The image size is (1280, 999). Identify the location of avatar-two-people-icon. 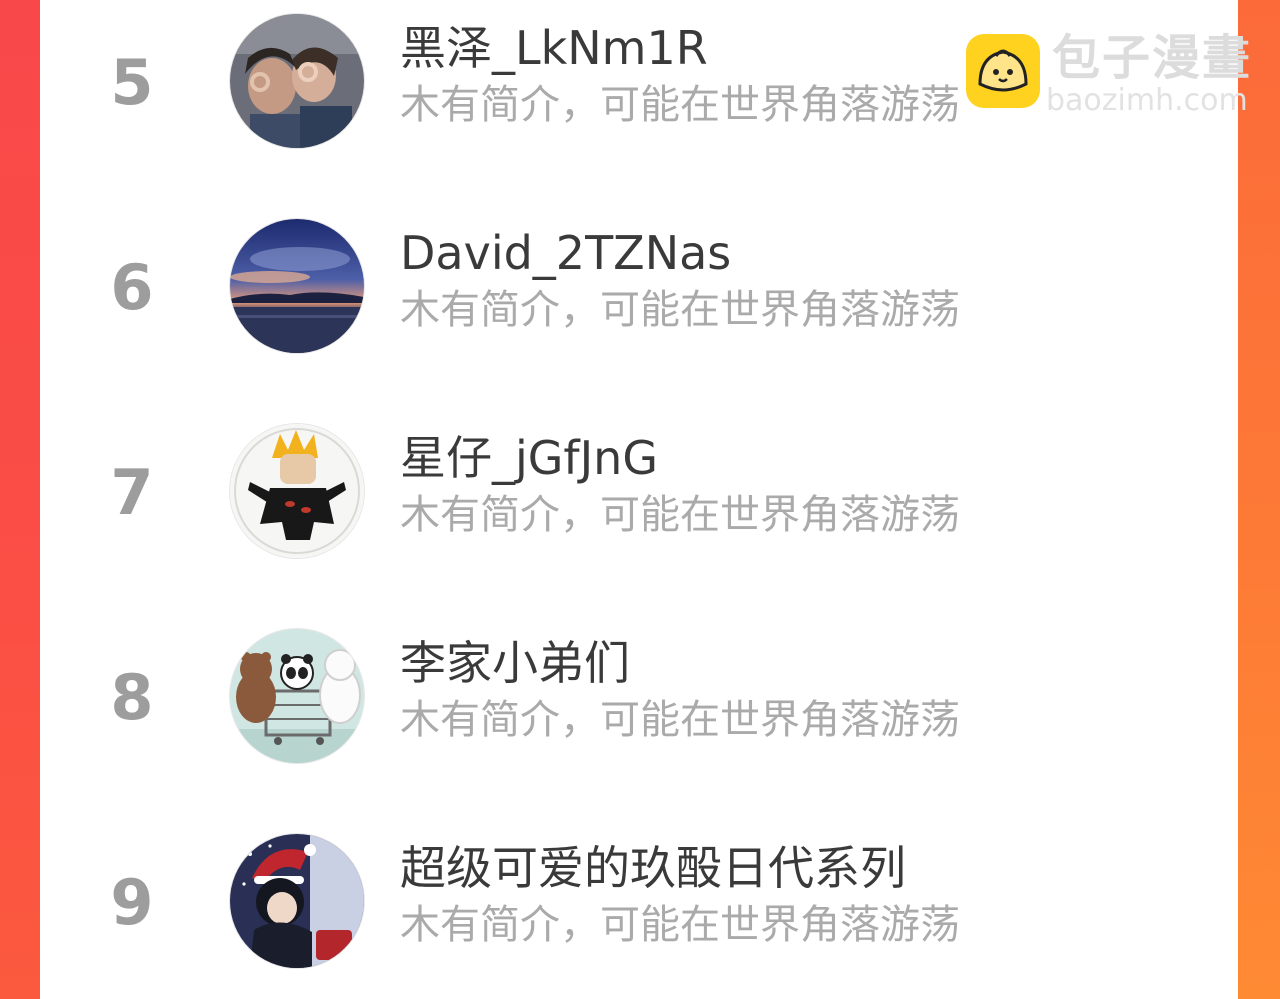
(297, 81).